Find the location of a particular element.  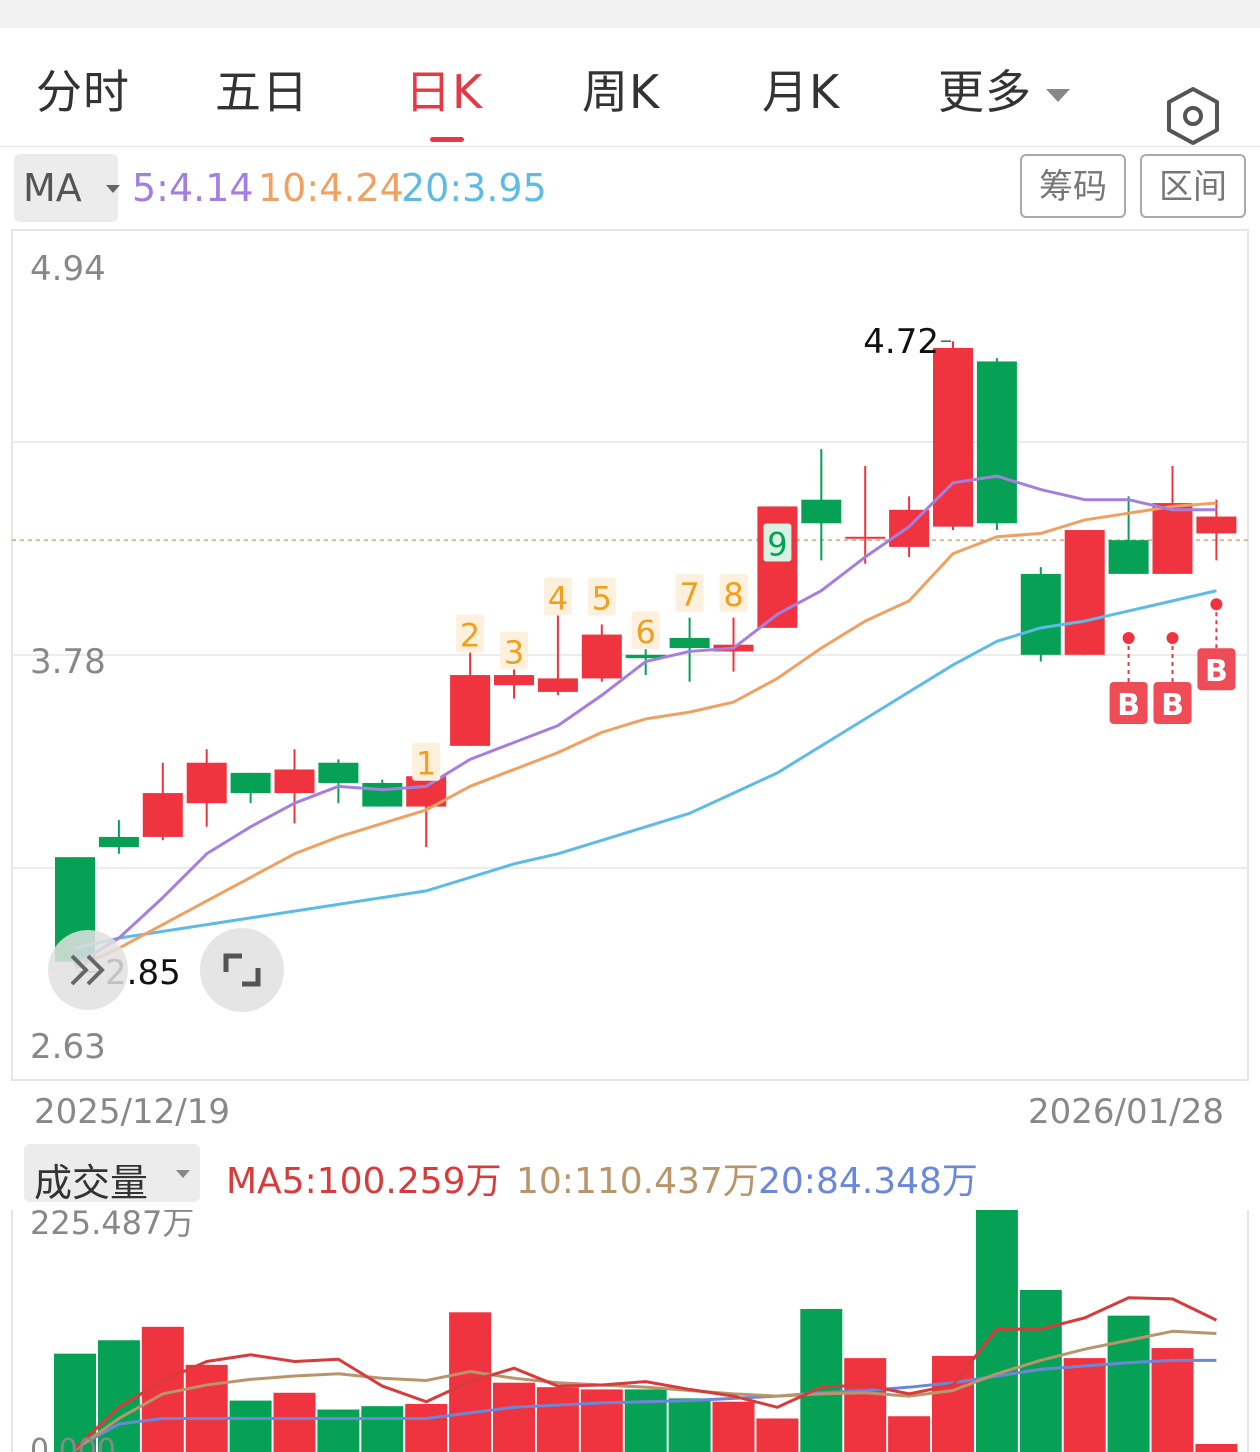

volume-selector-label: 成交量 is located at coordinates (91, 1183).